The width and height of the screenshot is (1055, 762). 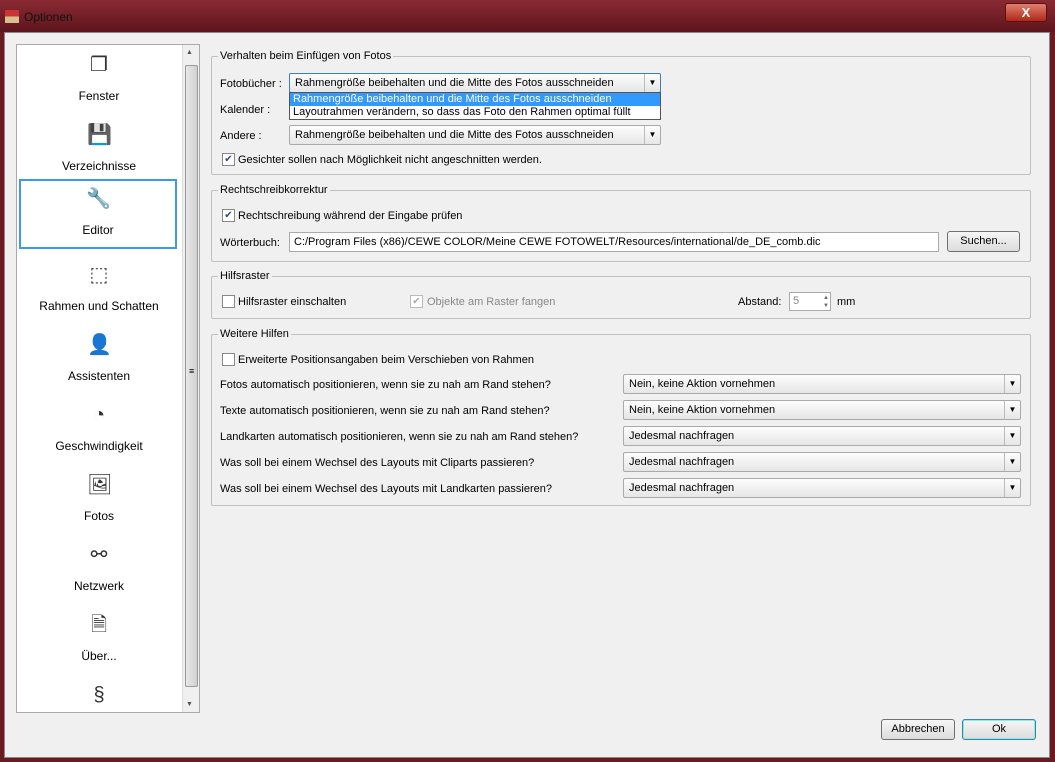 What do you see at coordinates (99, 166) in the screenshot?
I see `sidebar-item-label: Verzeichnisse` at bounding box center [99, 166].